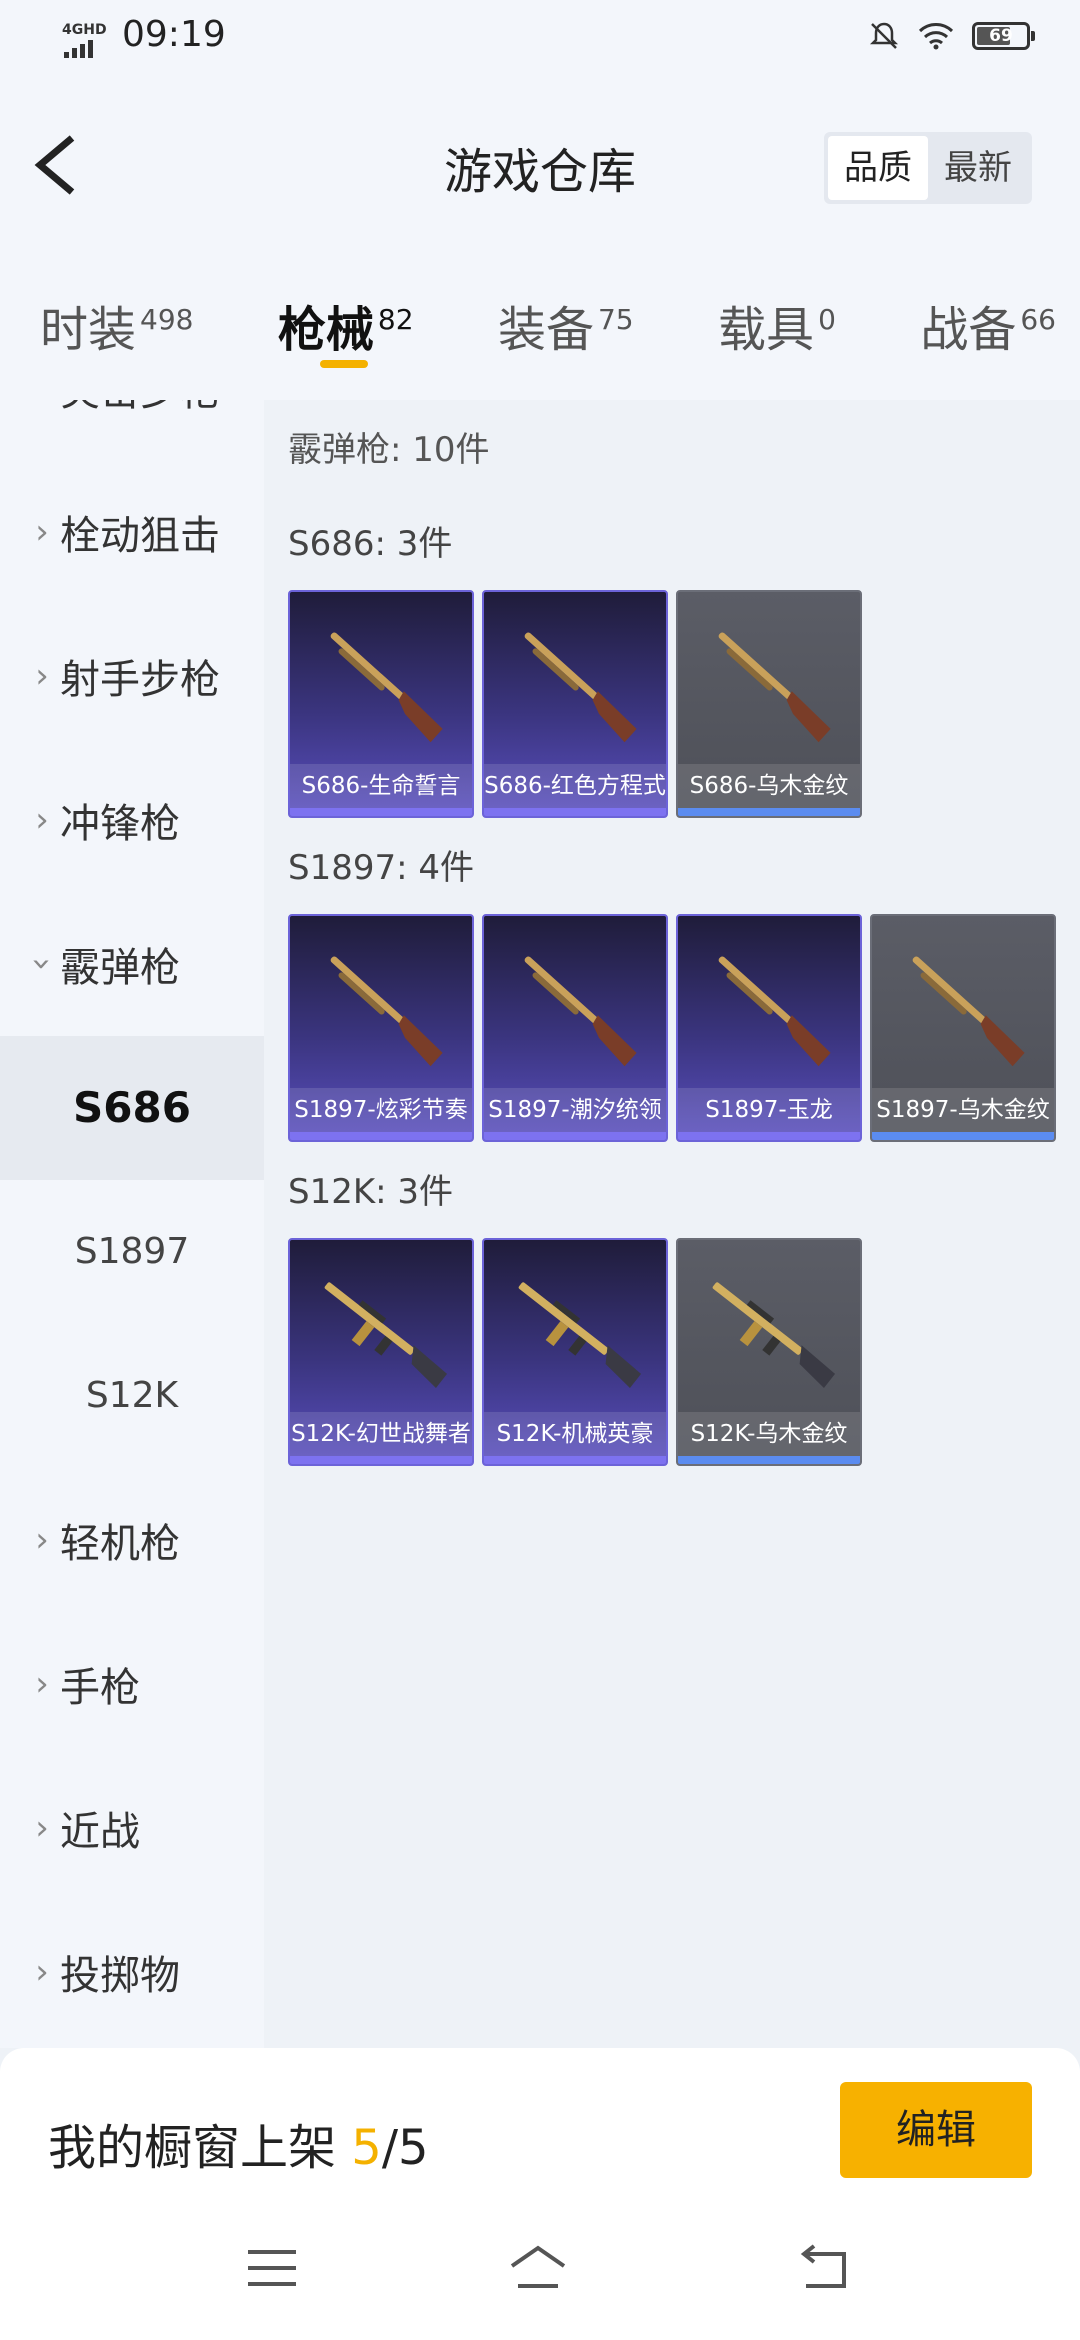 The width and height of the screenshot is (1080, 2340). I want to click on status-time: 09:19, so click(174, 34).